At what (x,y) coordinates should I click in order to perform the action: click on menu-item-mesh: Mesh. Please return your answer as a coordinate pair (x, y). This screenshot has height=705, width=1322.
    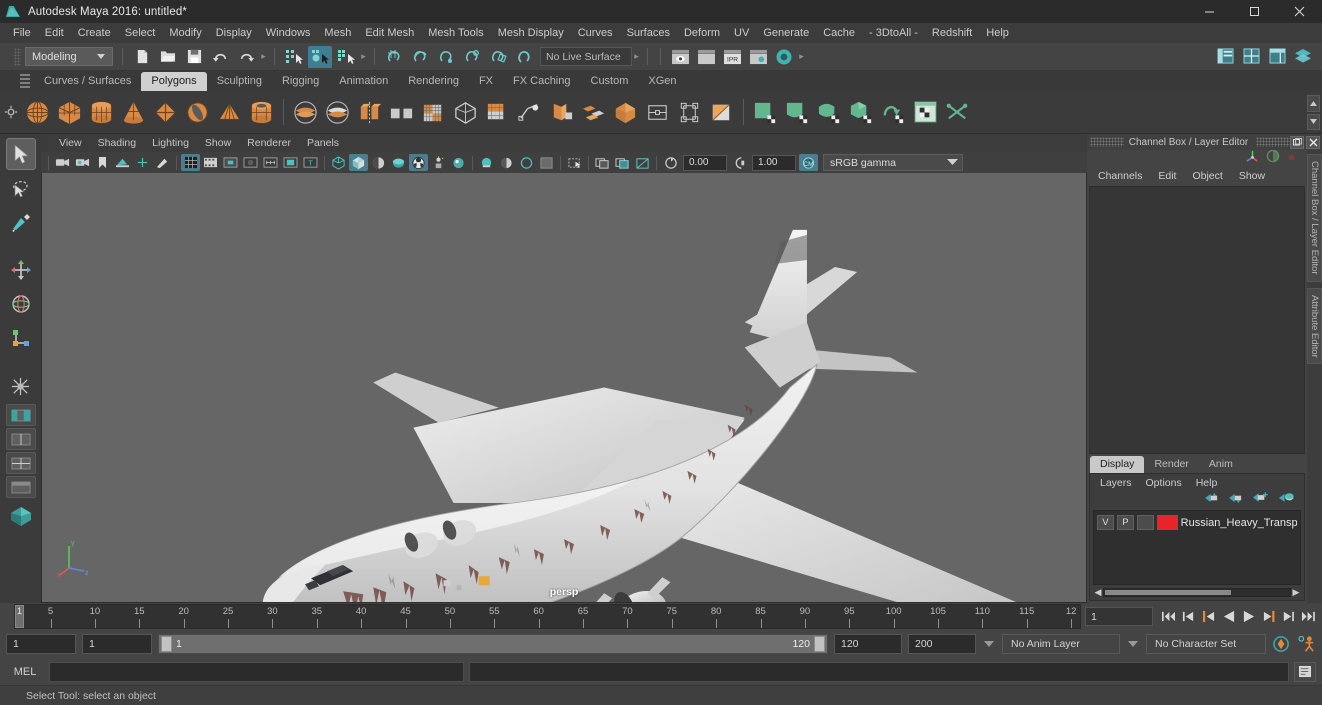
    Looking at the image, I should click on (337, 33).